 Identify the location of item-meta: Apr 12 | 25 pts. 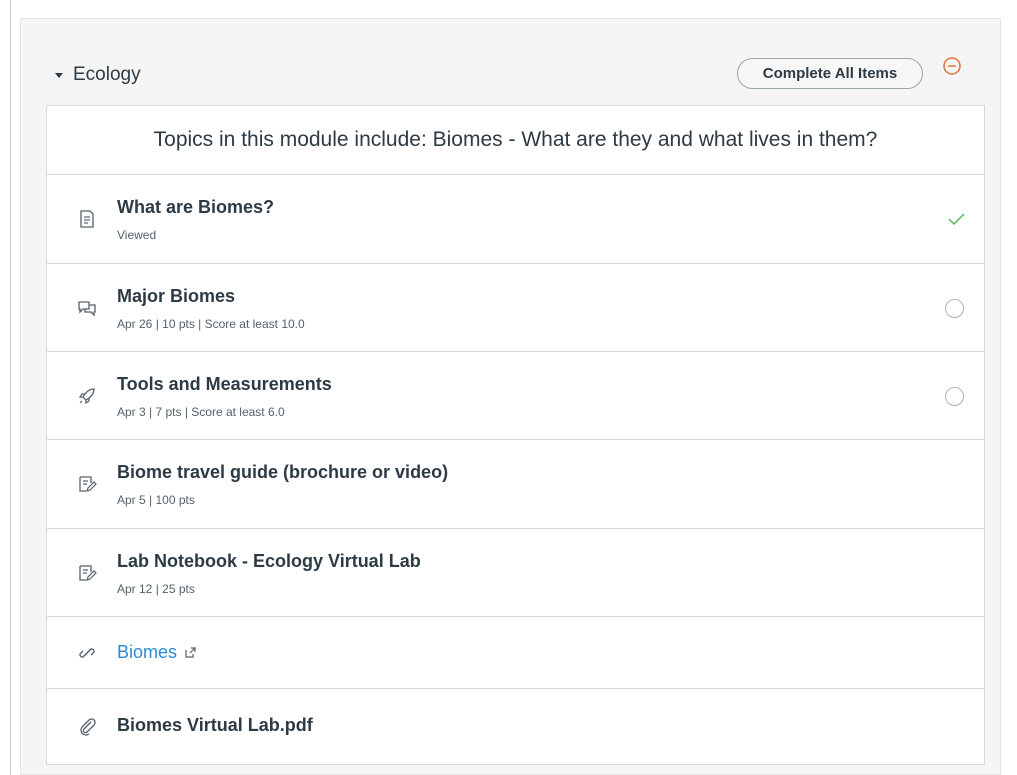
(156, 589).